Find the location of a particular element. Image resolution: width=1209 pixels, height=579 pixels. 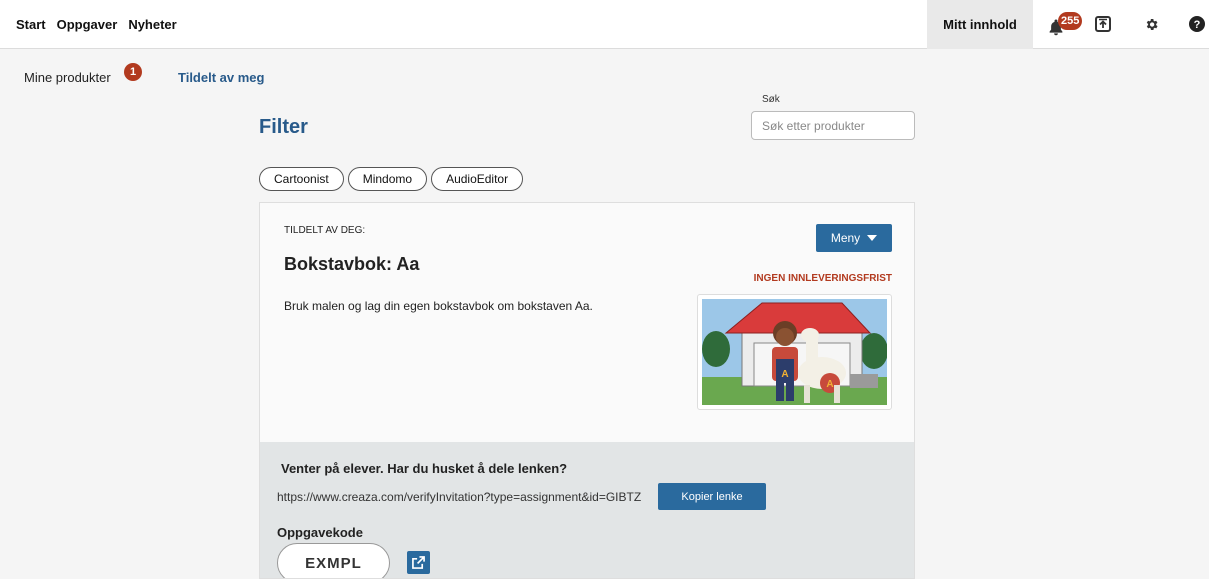

assignment-thumbnail: A A is located at coordinates (794, 352).